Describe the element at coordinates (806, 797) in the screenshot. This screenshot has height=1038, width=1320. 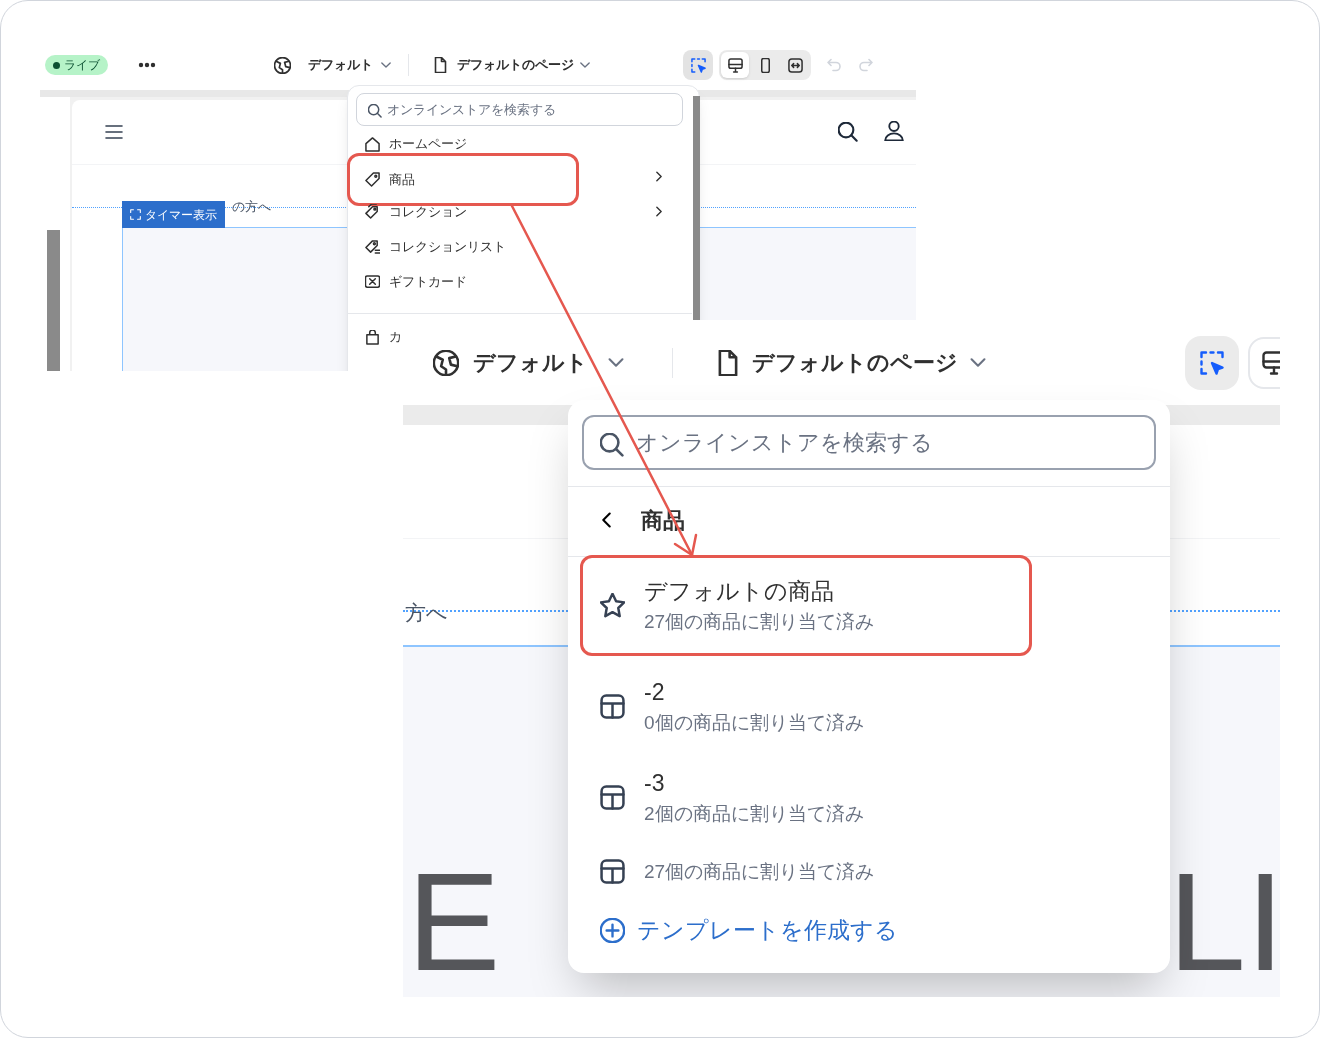
I see `template-item: -3 2個の商品に割り当て済み` at that location.